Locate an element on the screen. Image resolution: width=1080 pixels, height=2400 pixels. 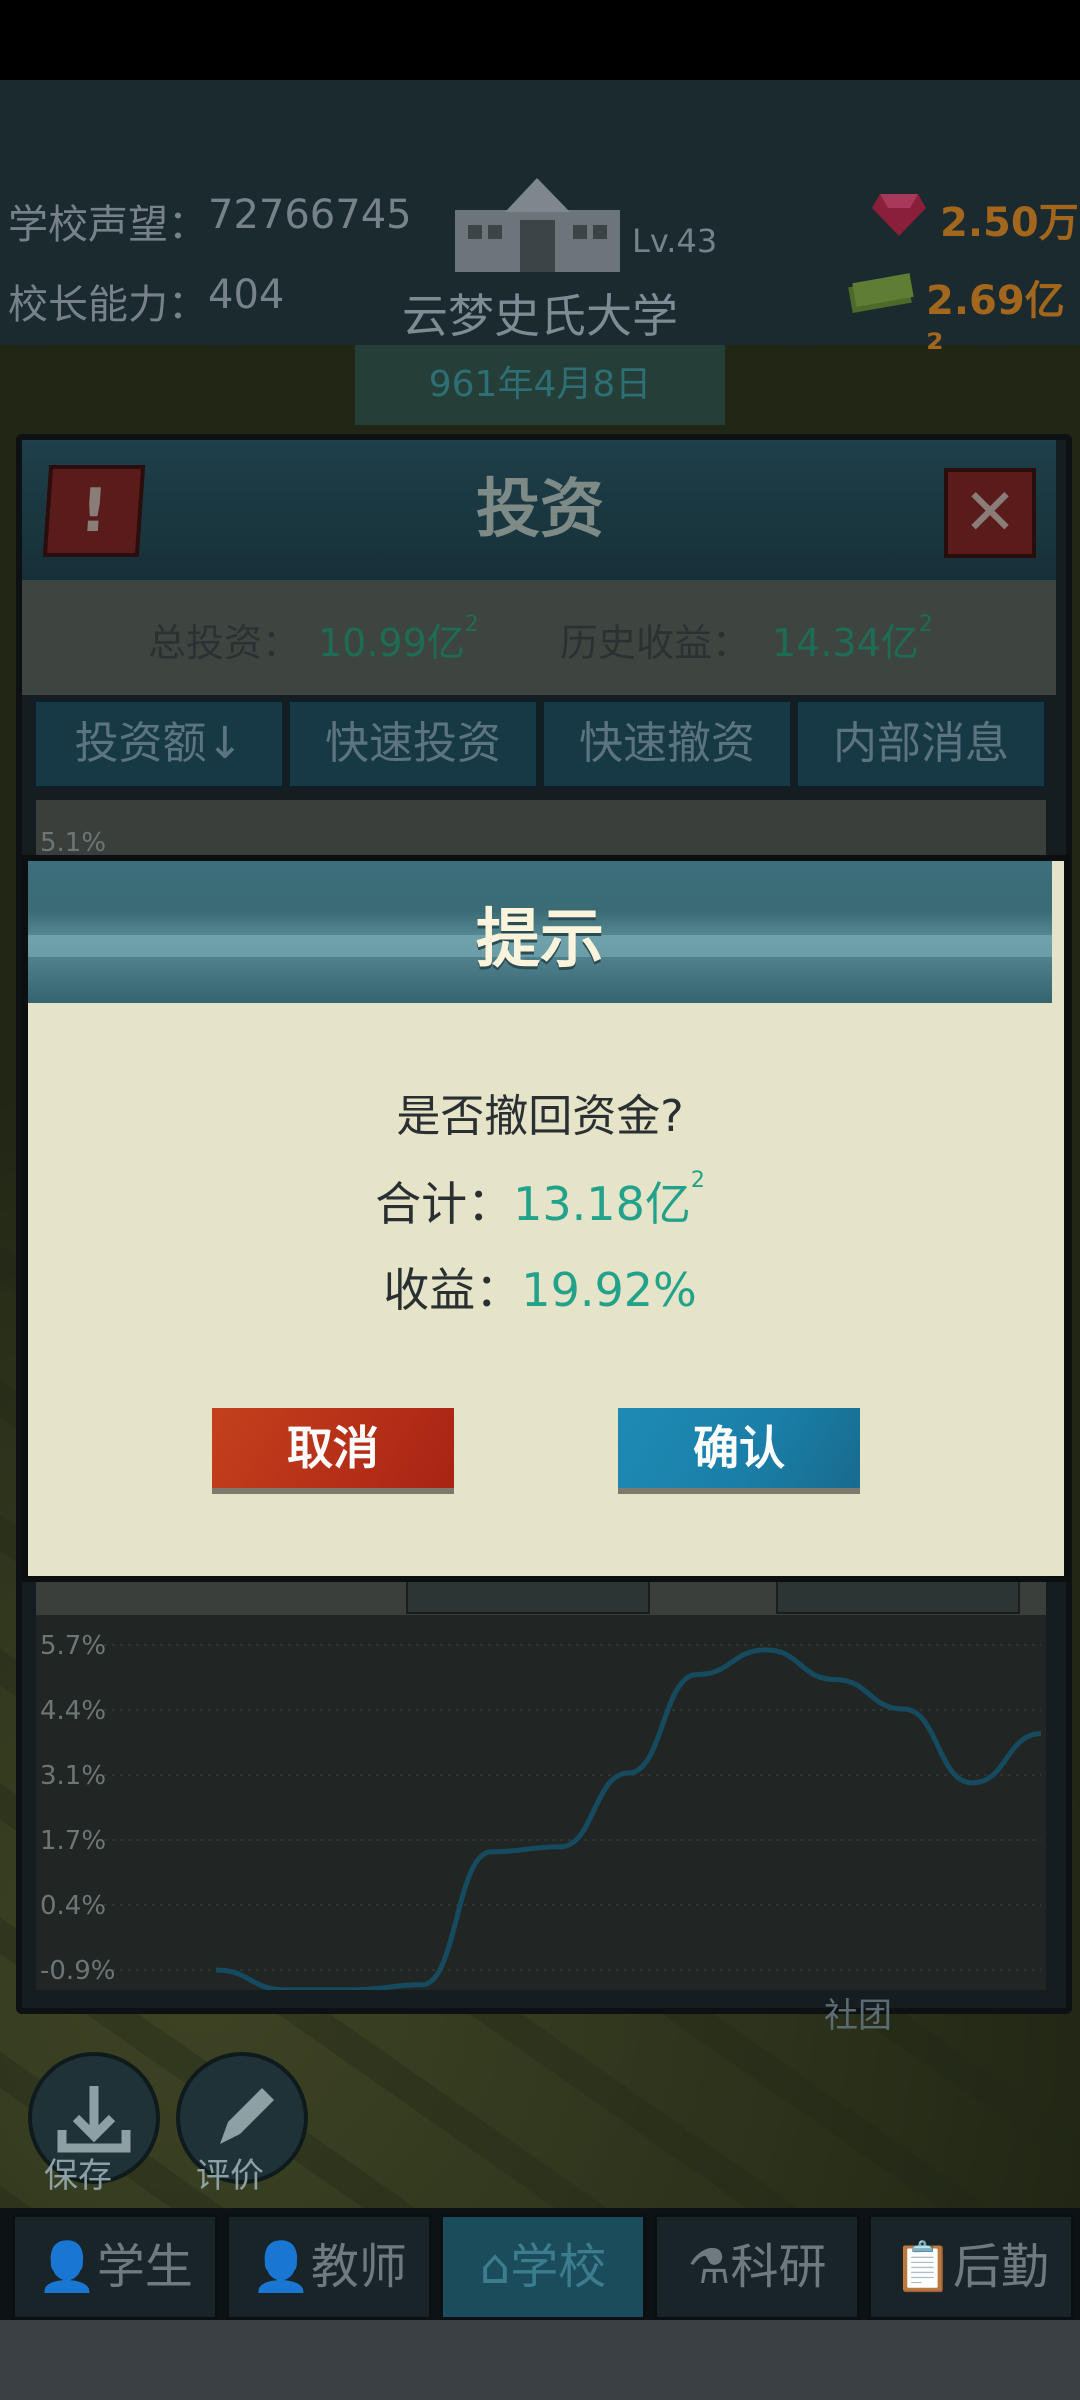
dialog-title: 提示 is located at coordinates (540, 940).